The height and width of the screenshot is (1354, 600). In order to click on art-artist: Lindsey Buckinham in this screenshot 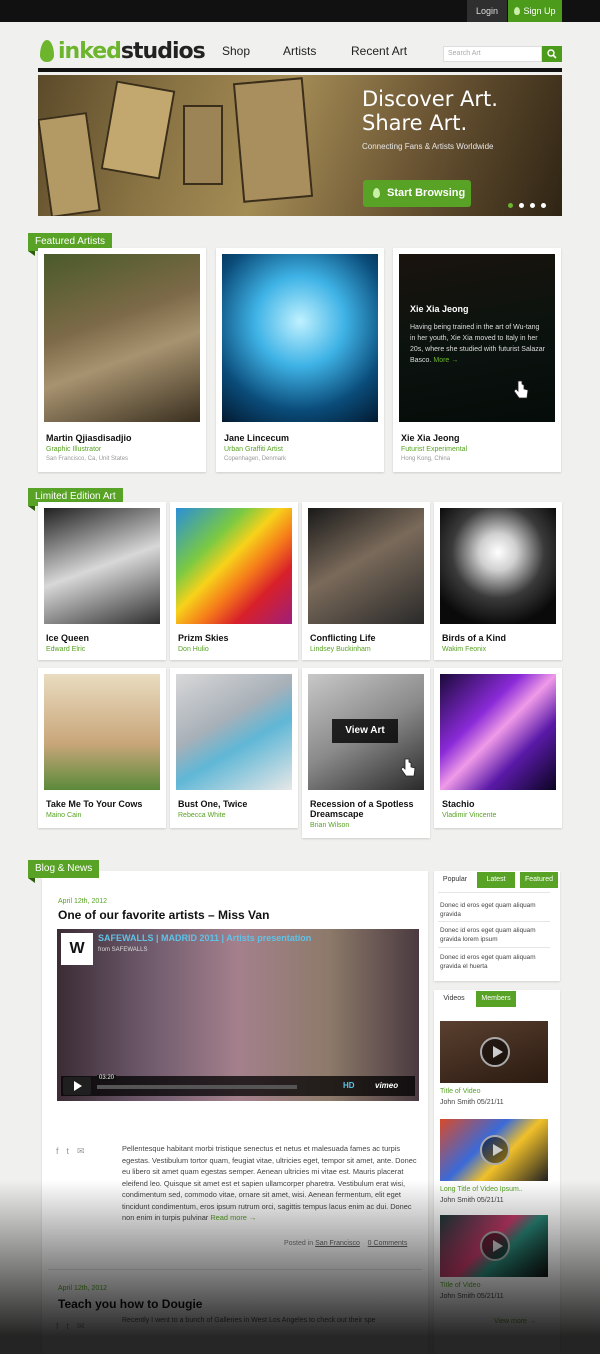, I will do `click(340, 649)`.